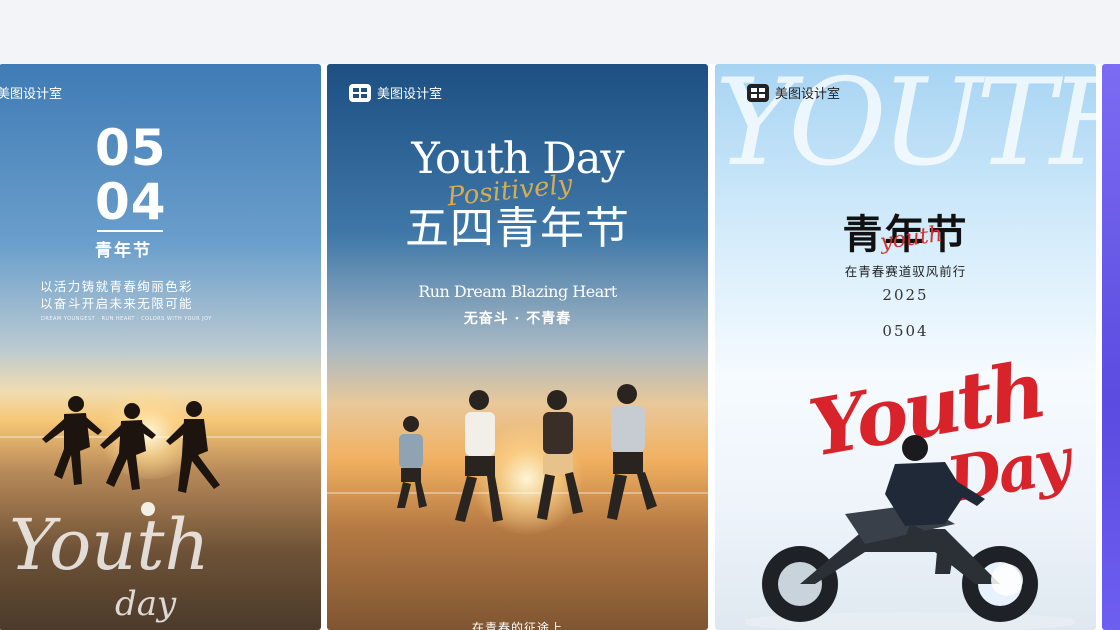  What do you see at coordinates (910, 532) in the screenshot?
I see `motorcycle-rider-illustration` at bounding box center [910, 532].